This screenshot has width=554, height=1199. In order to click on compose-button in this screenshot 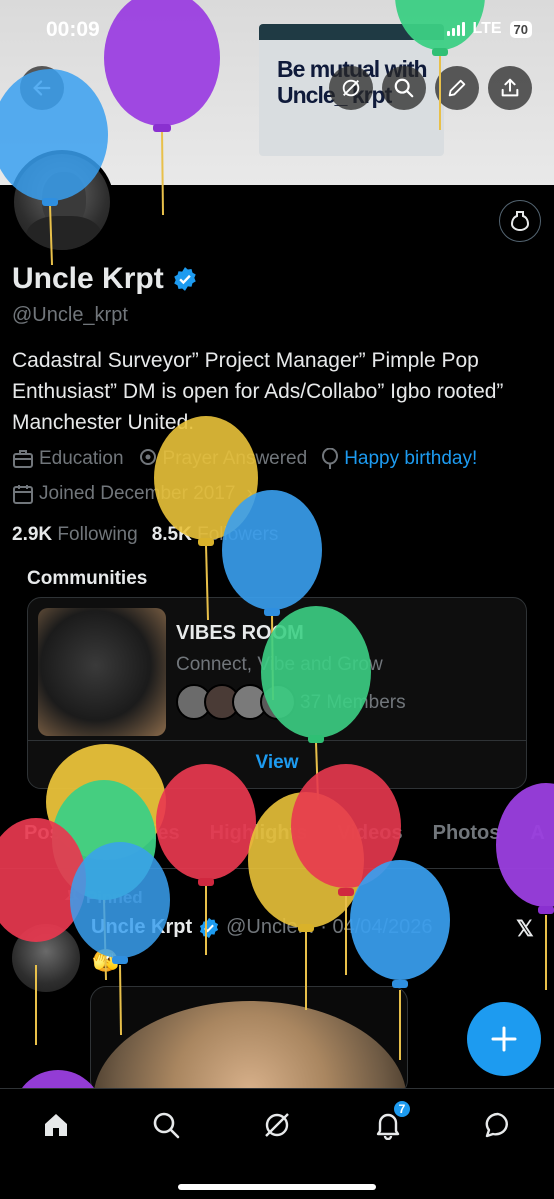, I will do `click(504, 1039)`.